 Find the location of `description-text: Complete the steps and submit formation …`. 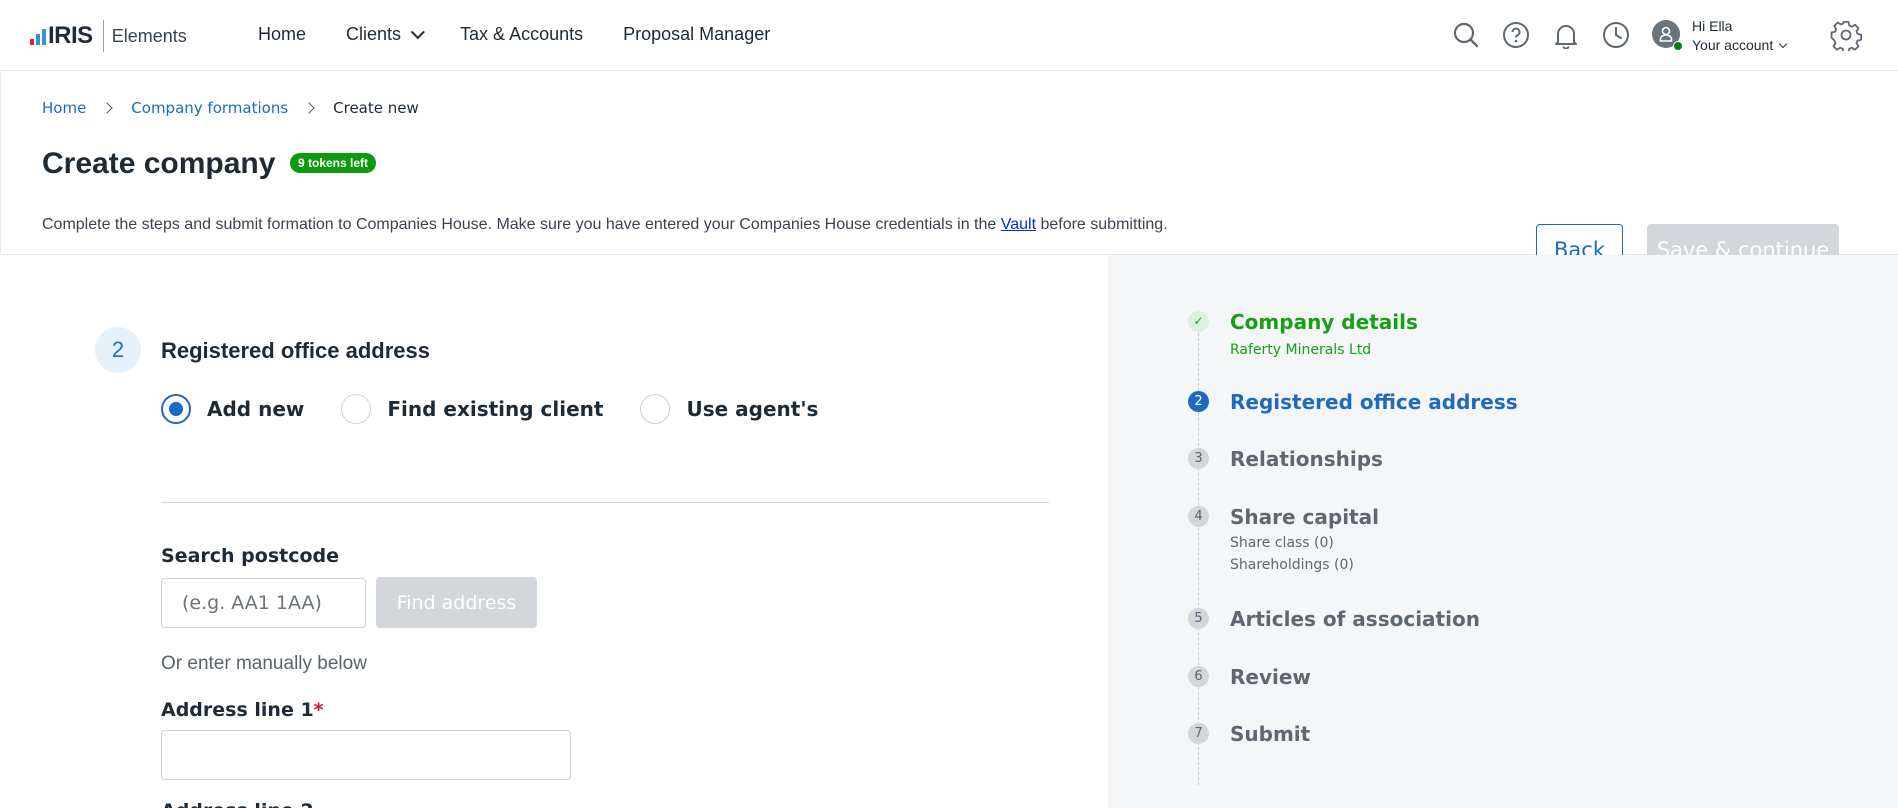

description-text: Complete the steps and submit formation … is located at coordinates (521, 224).